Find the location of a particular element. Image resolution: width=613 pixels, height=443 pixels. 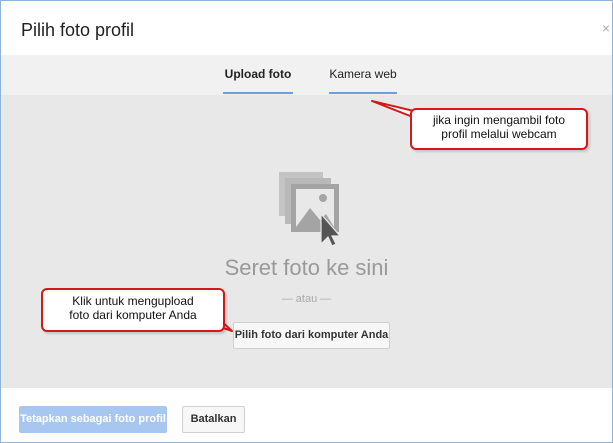

tab-upload-label: Upload foto is located at coordinates (258, 74).